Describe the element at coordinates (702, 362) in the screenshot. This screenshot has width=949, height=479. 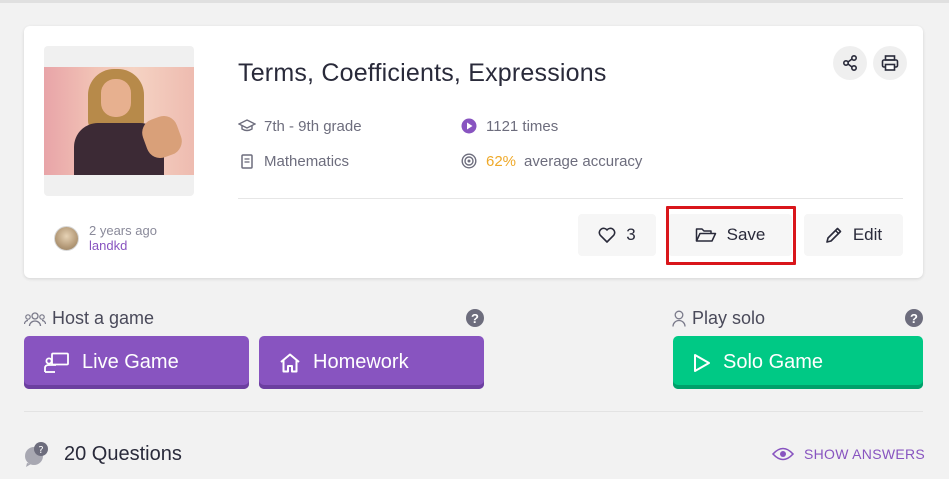
I see `play-icon` at that location.